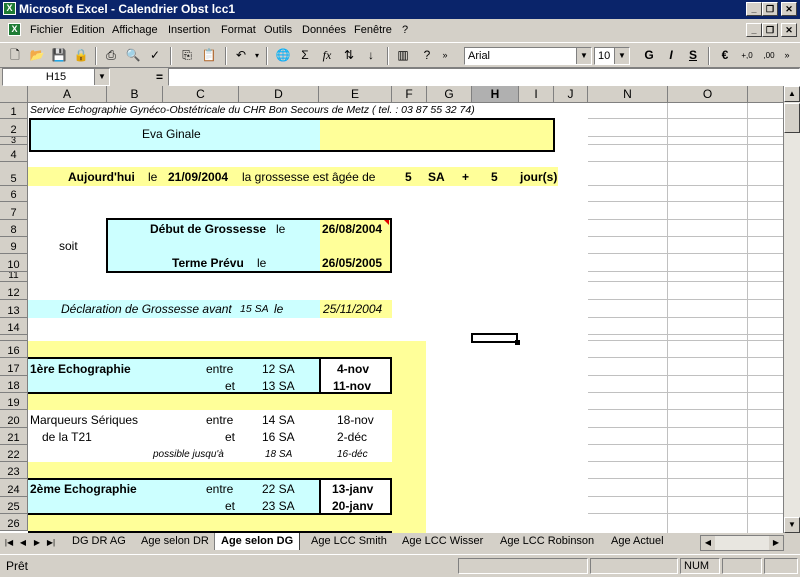 This screenshot has width=800, height=577. Describe the element at coordinates (238, 30) in the screenshot. I see `menu-format: Format` at that location.